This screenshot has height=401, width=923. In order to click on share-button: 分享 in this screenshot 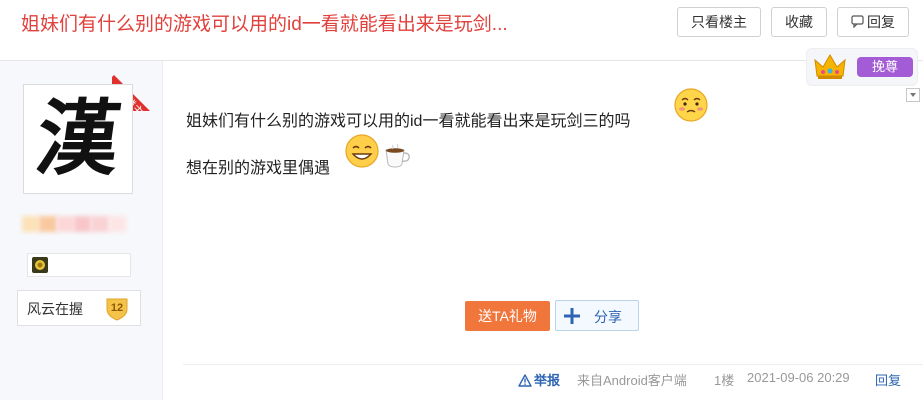, I will do `click(597, 315)`.